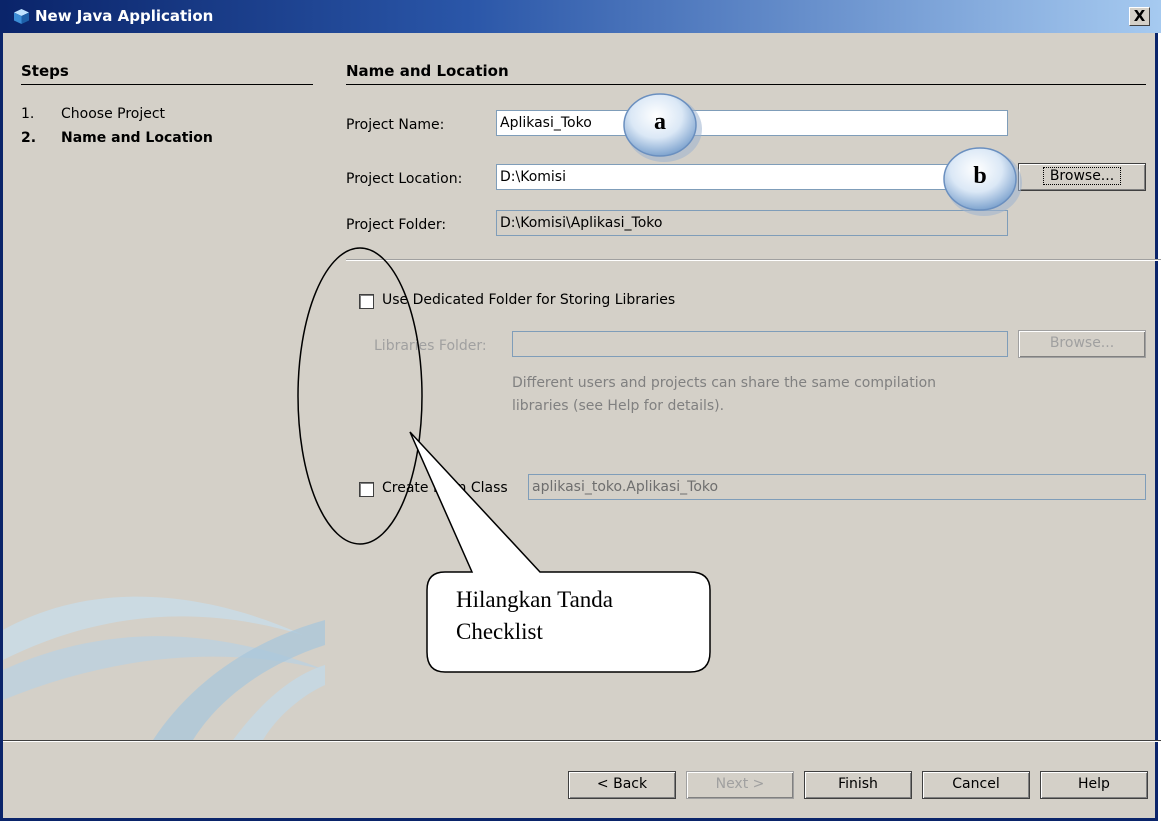 This screenshot has height=827, width=1164. I want to click on netbeans-swoosh-graphic, so click(164, 668).